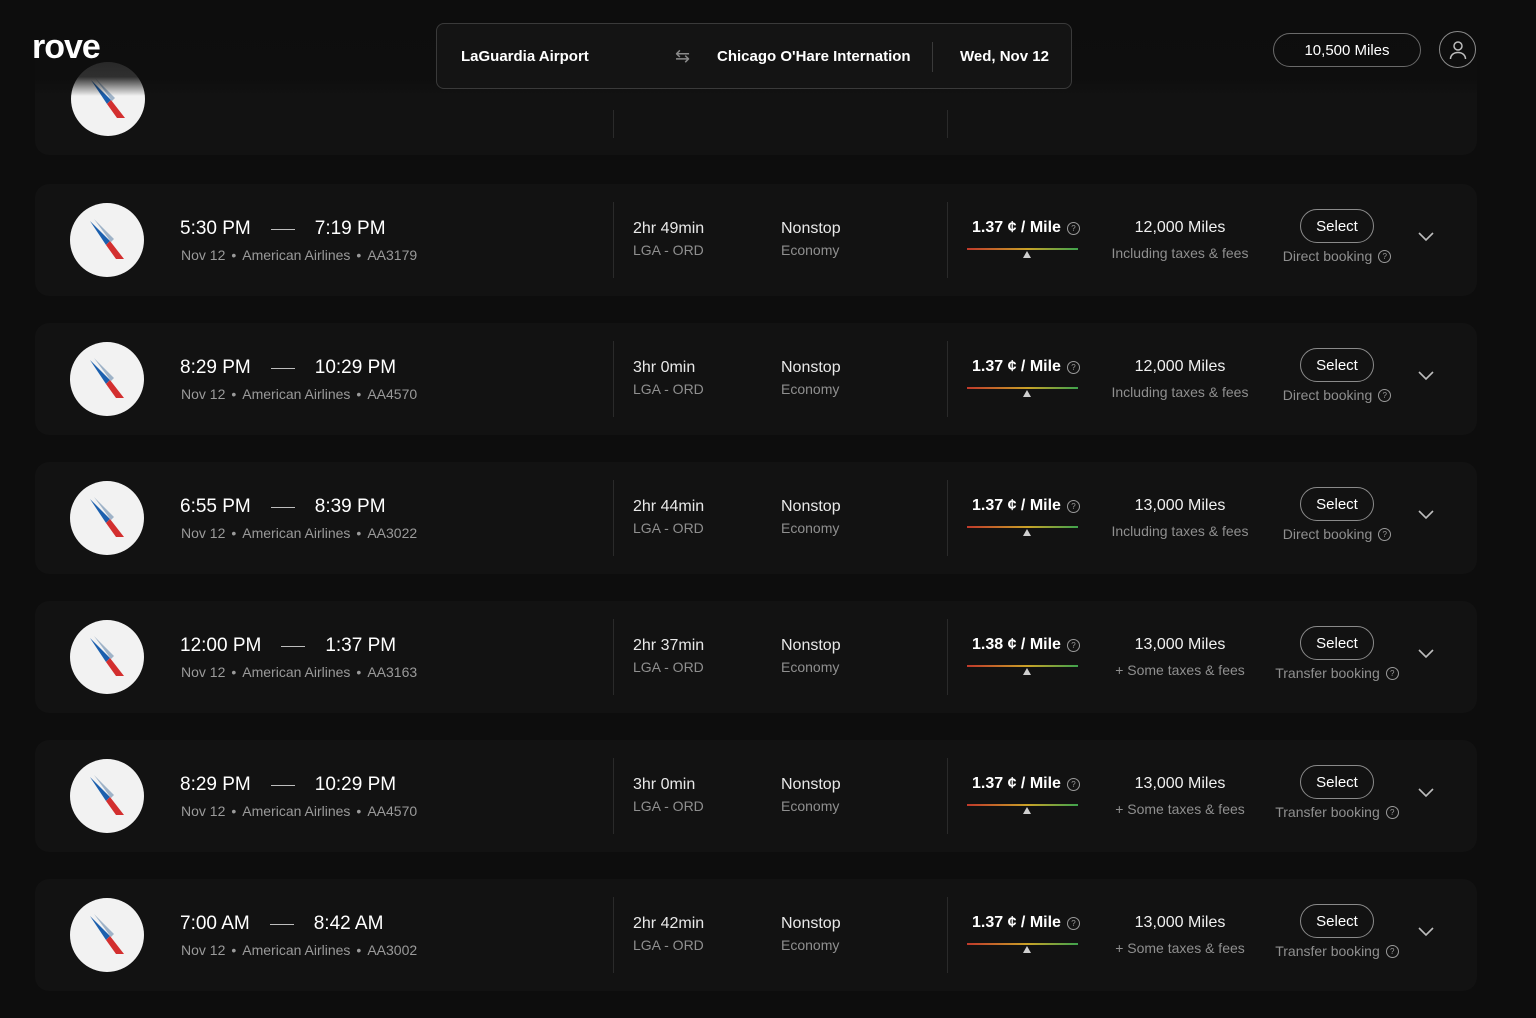  Describe the element at coordinates (1004, 56) in the screenshot. I see `date-field: Wed, Nov 12` at that location.